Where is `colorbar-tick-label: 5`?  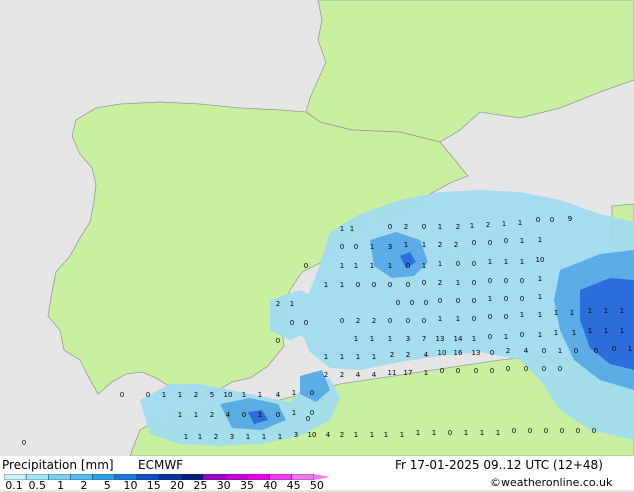
colorbar-tick-label: 5 is located at coordinates (107, 485).